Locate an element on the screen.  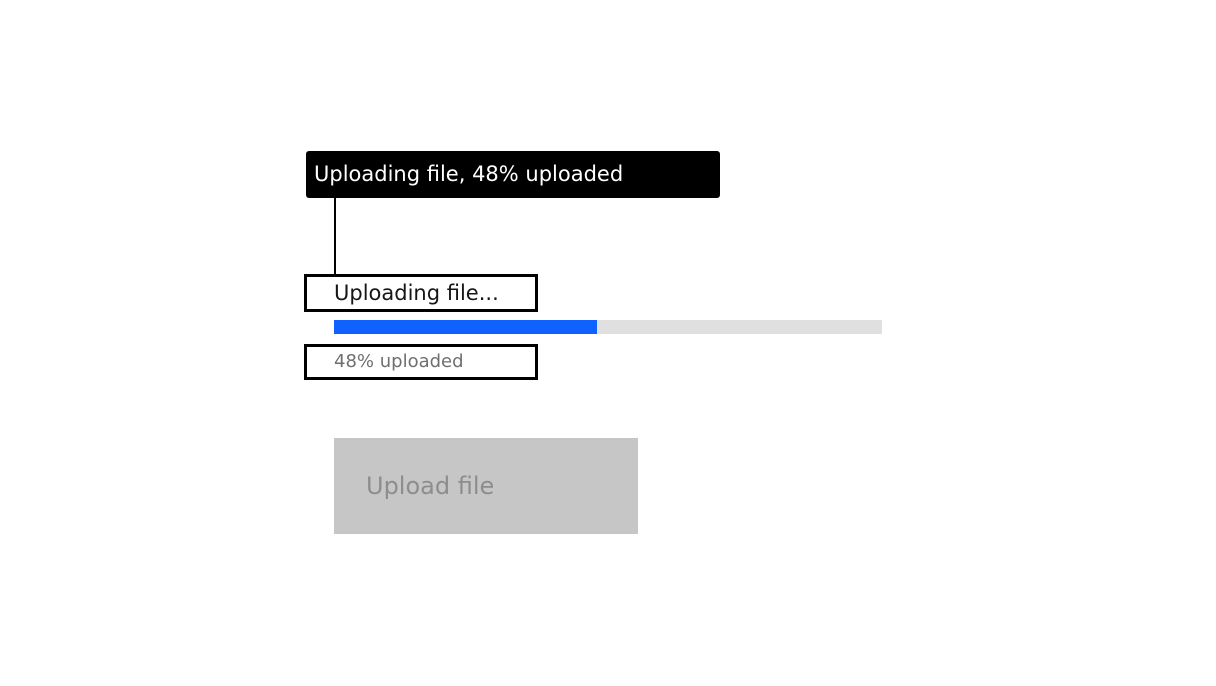
progress-helper-text: 48% uploaded is located at coordinates (399, 361).